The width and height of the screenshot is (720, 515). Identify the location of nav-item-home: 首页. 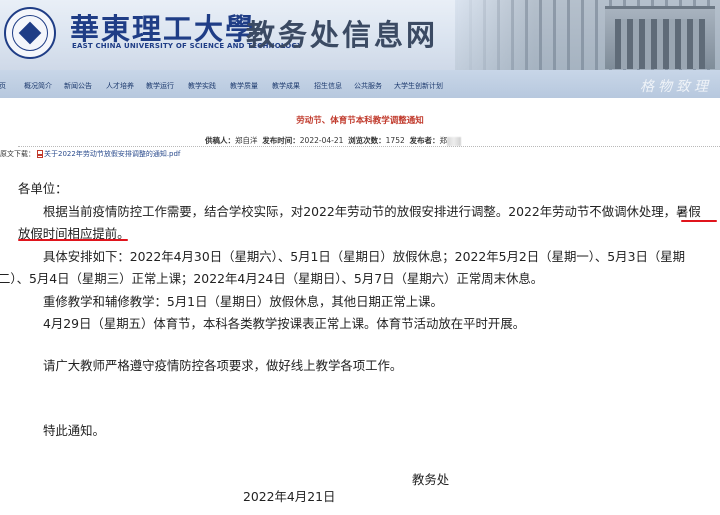
(3, 86).